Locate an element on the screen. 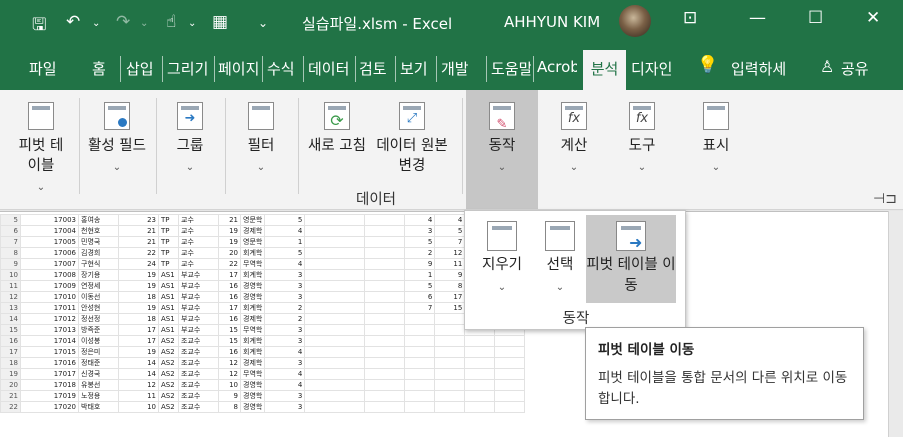 This screenshot has width=903, height=437. pin-ribbon-icon: ⊣⊐ is located at coordinates (885, 199).